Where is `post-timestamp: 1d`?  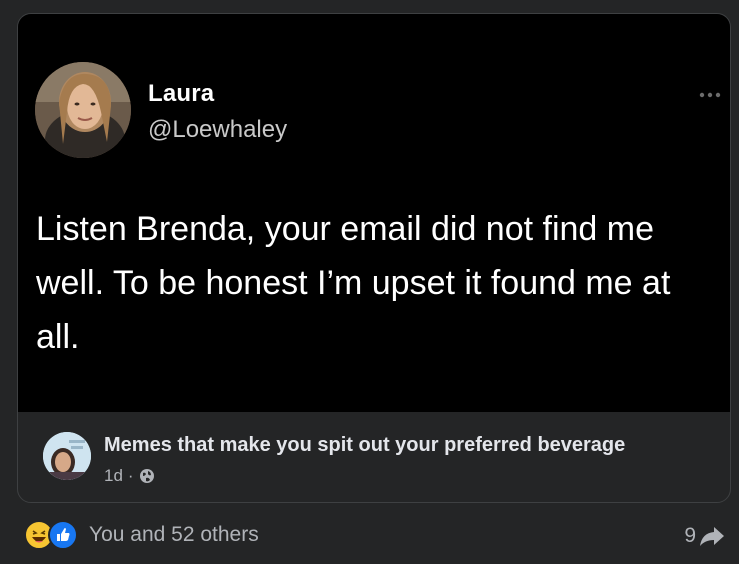 post-timestamp: 1d is located at coordinates (113, 476).